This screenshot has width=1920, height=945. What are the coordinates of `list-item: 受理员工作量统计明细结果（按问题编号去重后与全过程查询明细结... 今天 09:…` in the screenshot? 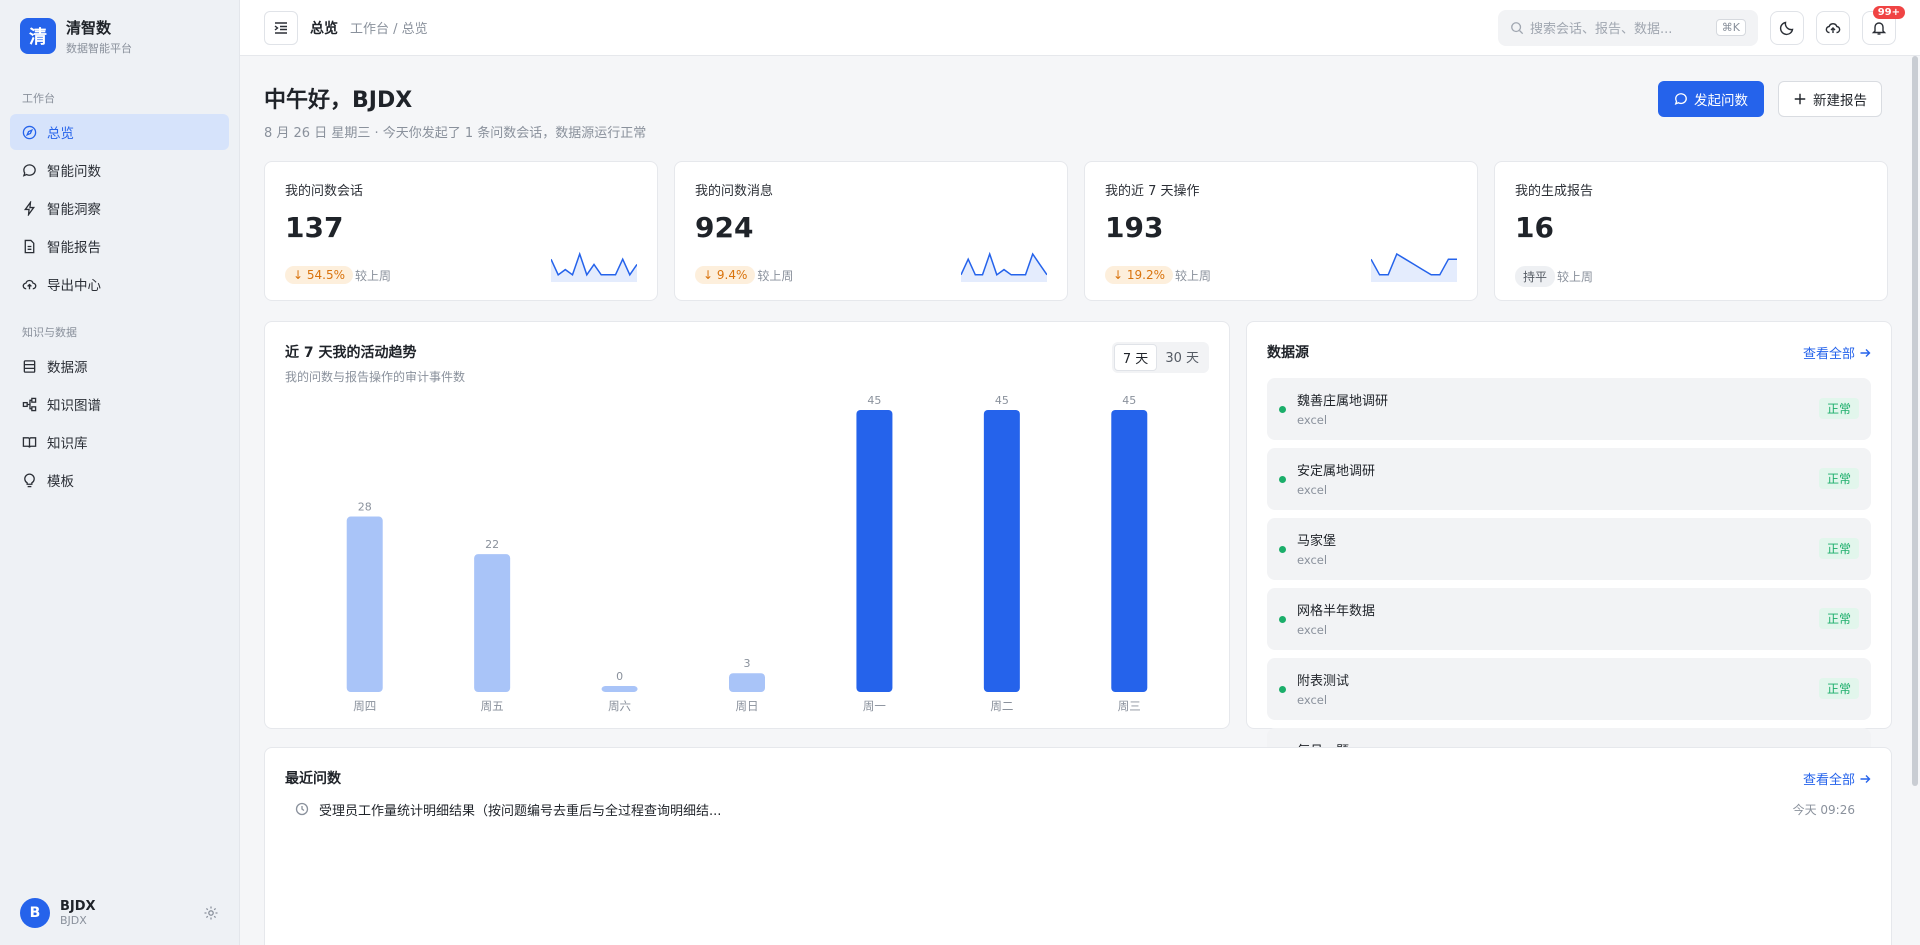 It's located at (1075, 809).